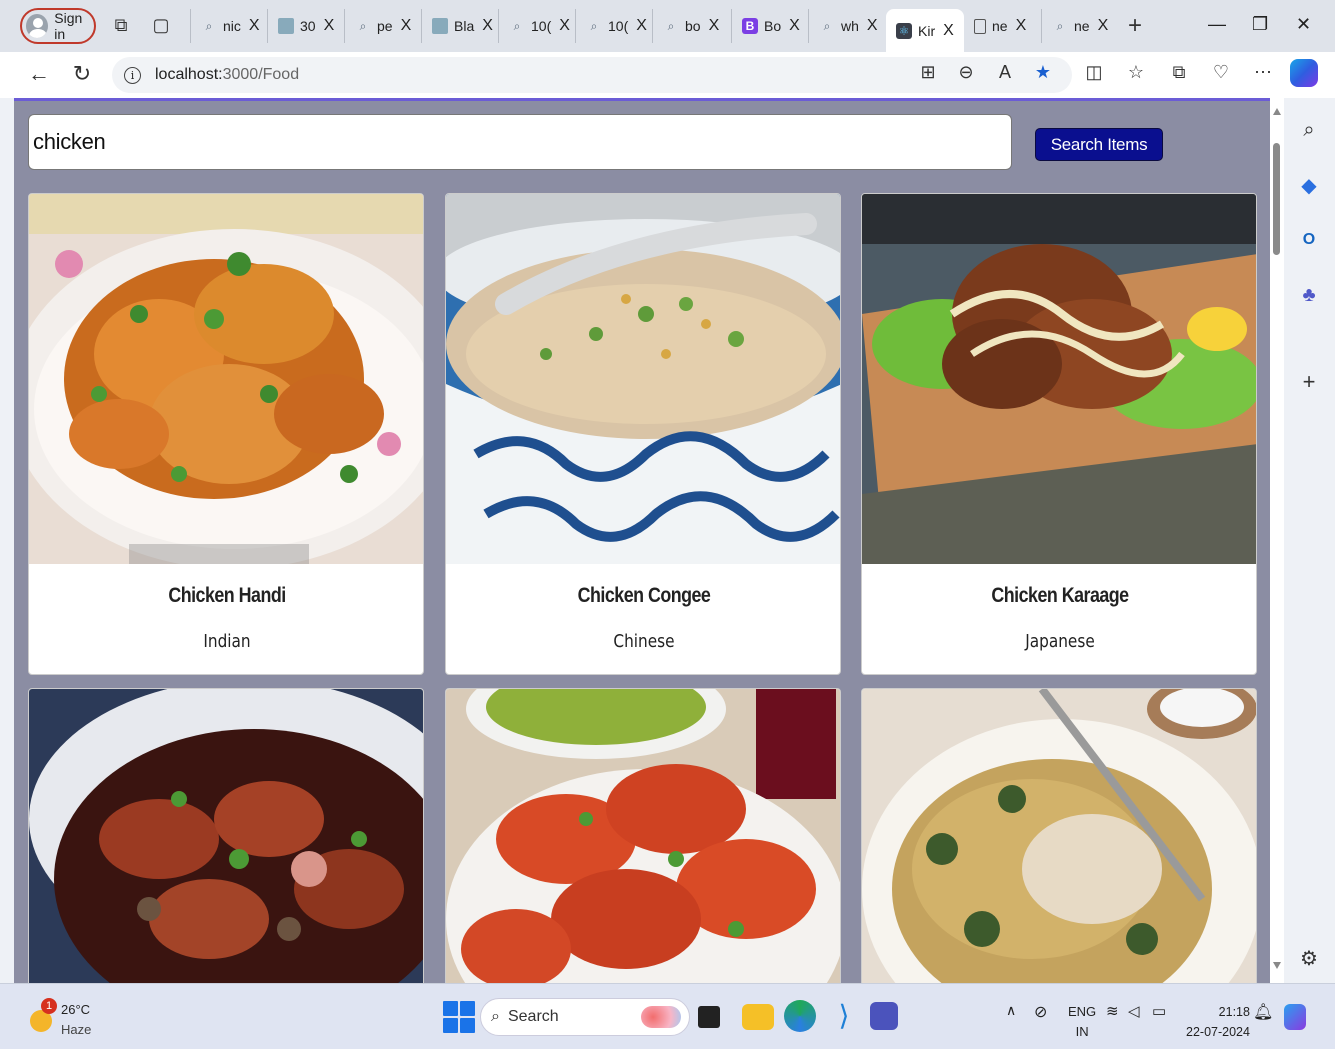 The height and width of the screenshot is (1049, 1335). I want to click on search-items-button: Search Items, so click(1099, 144).